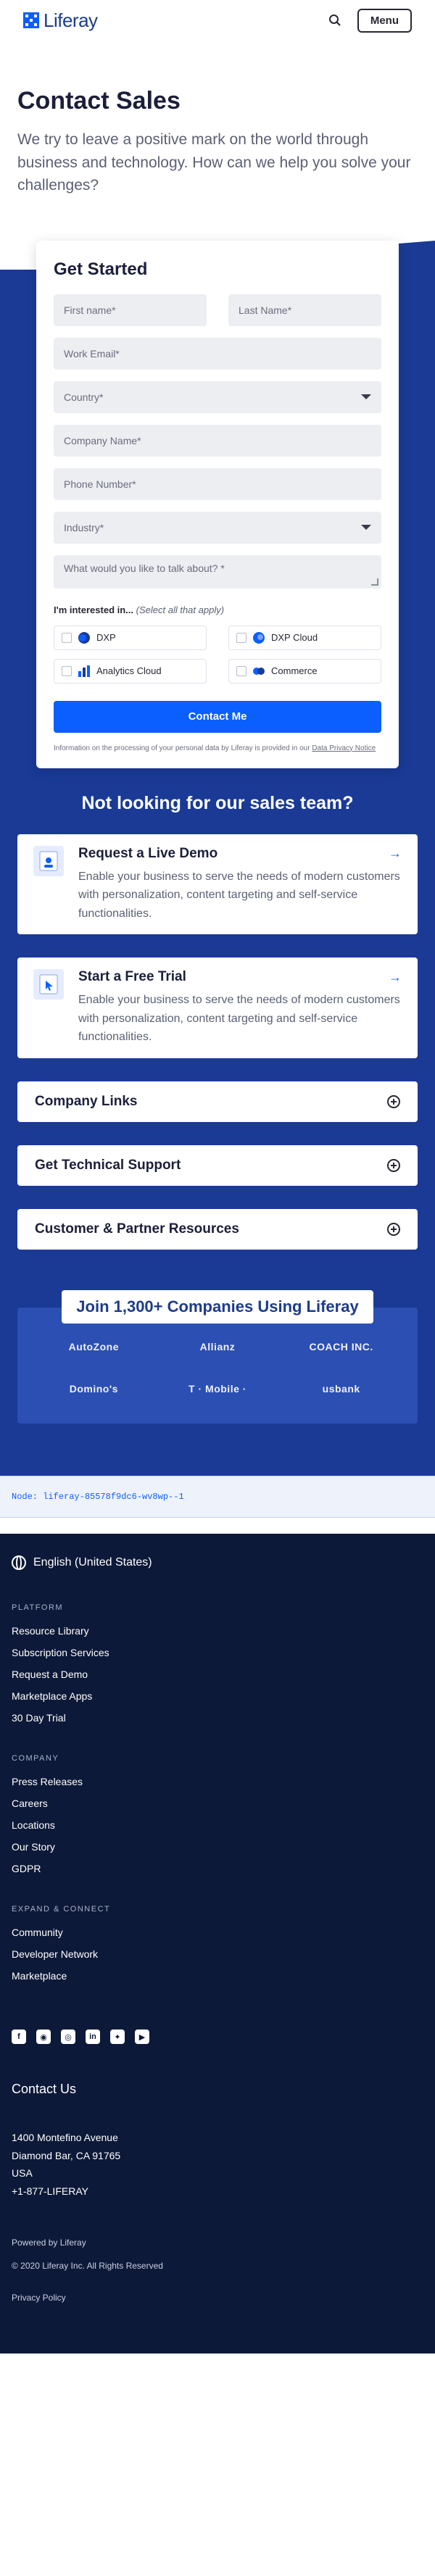  I want to click on phone-field: Phone Number*, so click(217, 484).